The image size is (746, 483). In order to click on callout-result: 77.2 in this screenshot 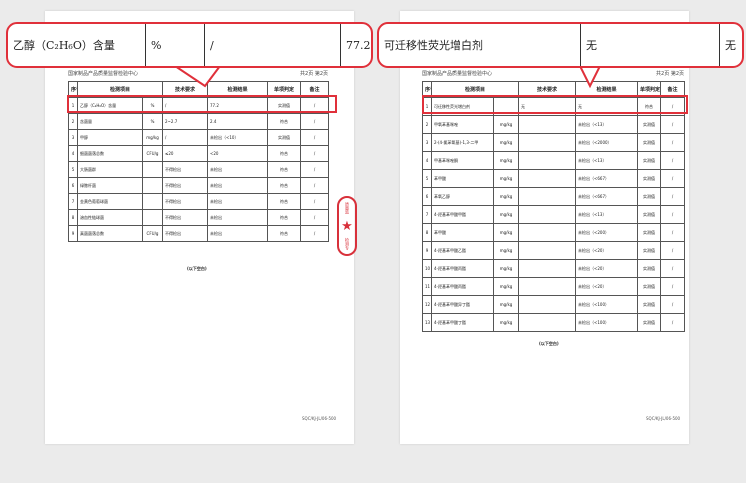, I will do `click(358, 45)`.